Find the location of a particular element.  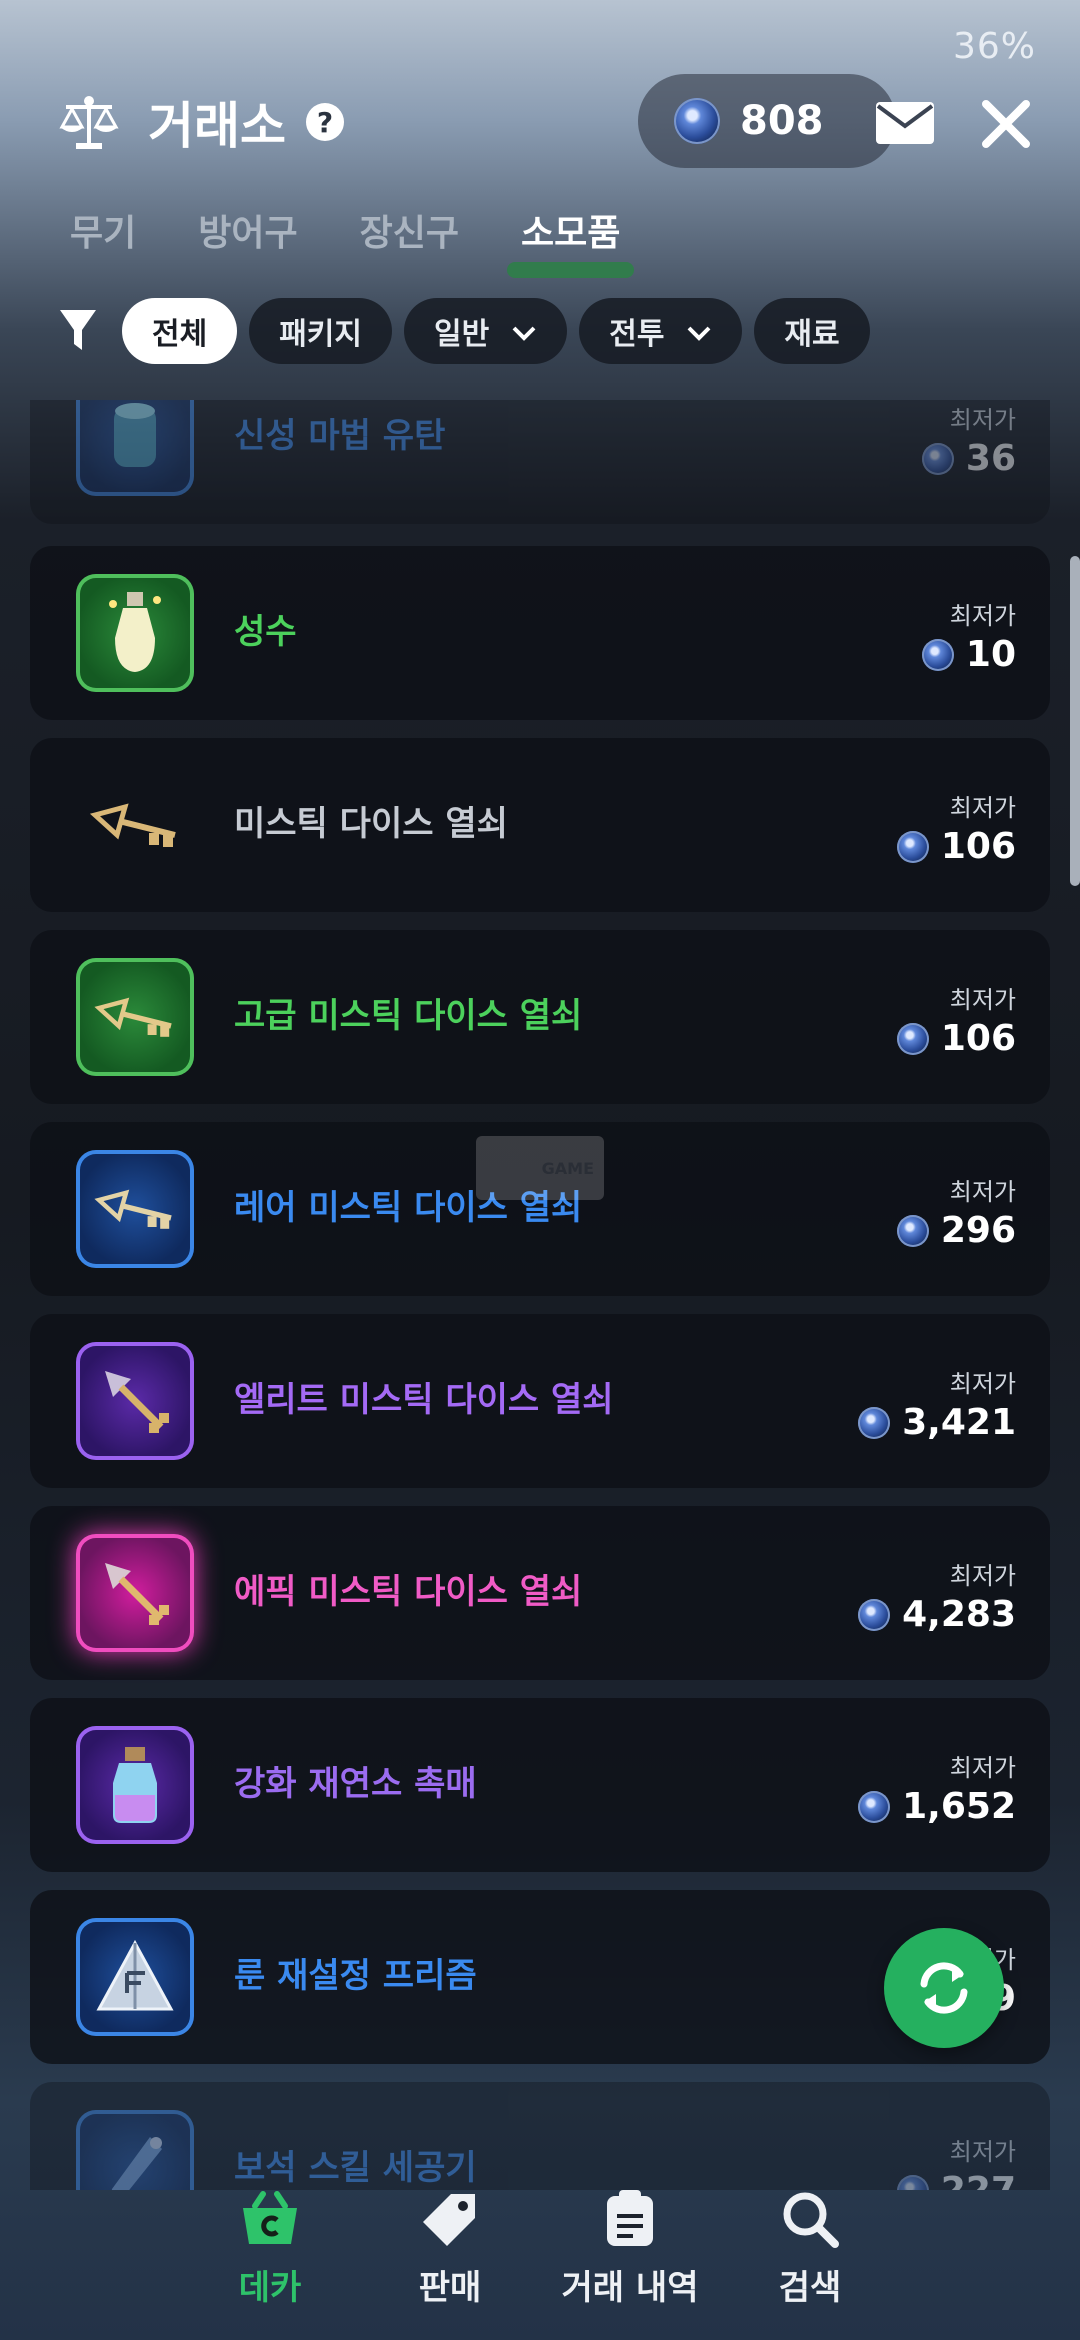

price-value: 10 is located at coordinates (990, 654).